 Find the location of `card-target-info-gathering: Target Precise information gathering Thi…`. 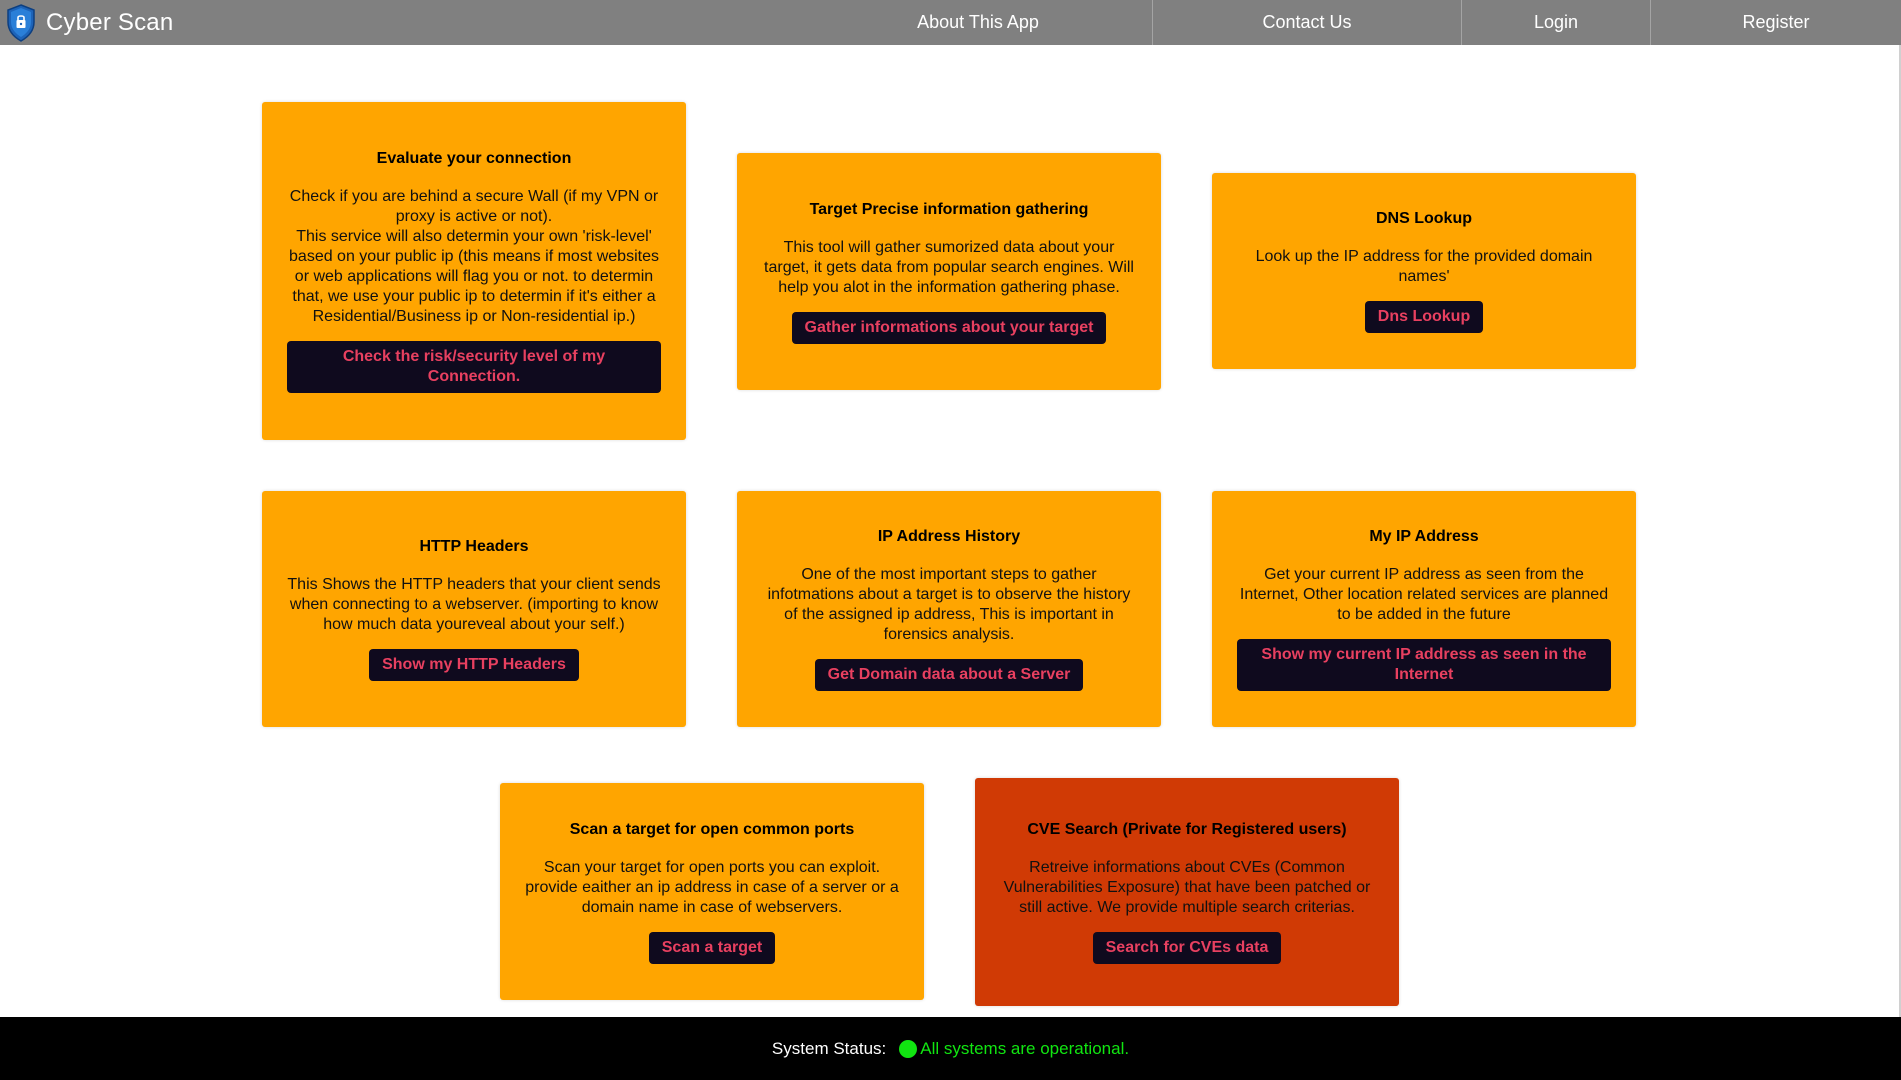

card-target-info-gathering: Target Precise information gathering Thi… is located at coordinates (949, 271).